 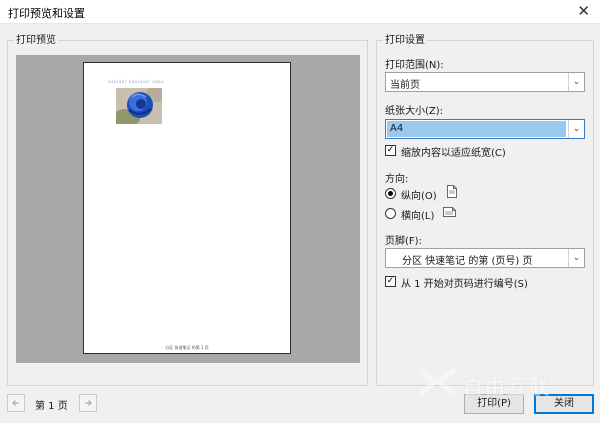 I want to click on title-bar: 打印预览和设置 ✕, so click(x=300, y=12).